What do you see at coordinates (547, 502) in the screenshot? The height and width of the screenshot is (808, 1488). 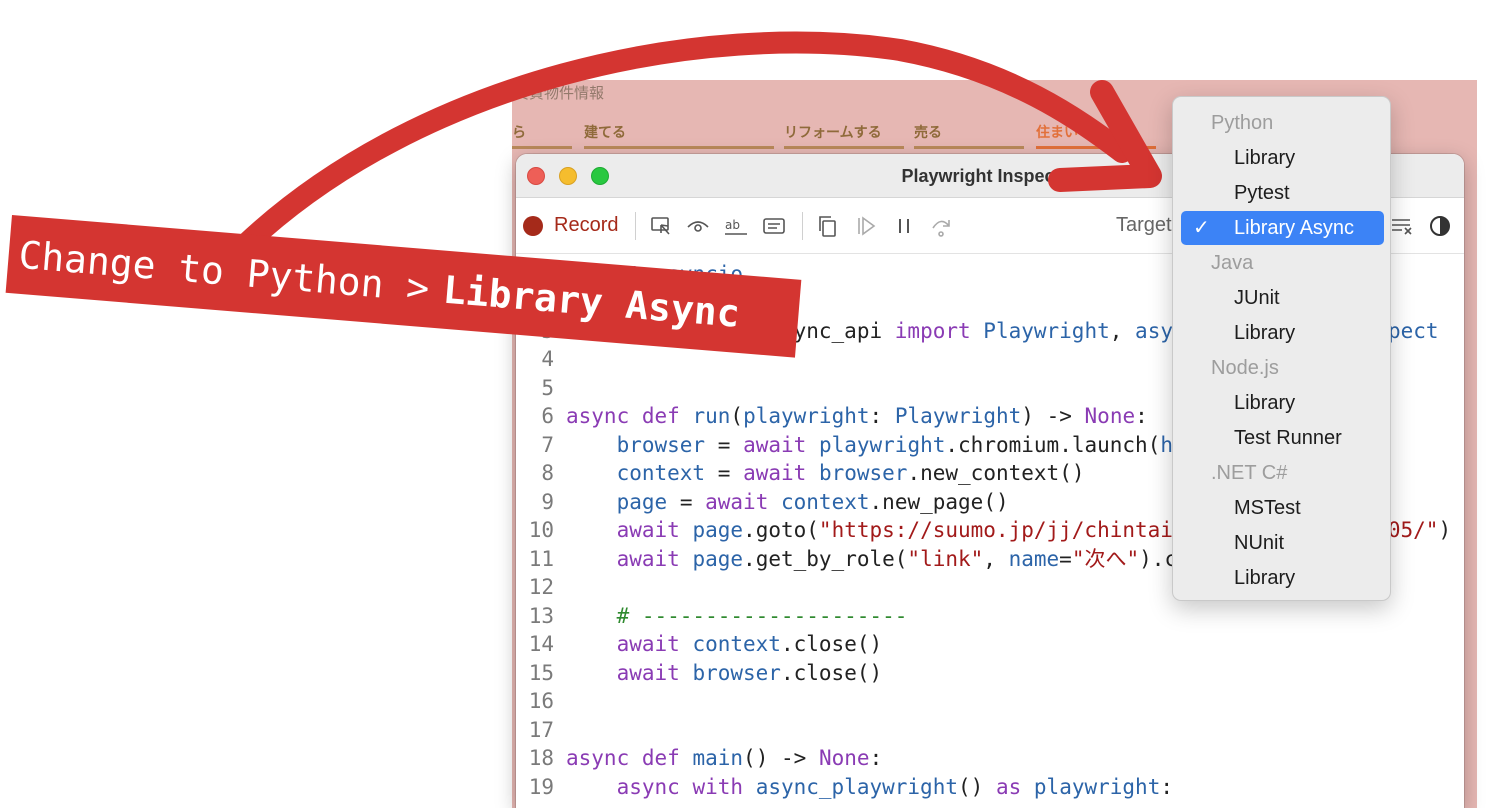 I see `line-number: 9` at bounding box center [547, 502].